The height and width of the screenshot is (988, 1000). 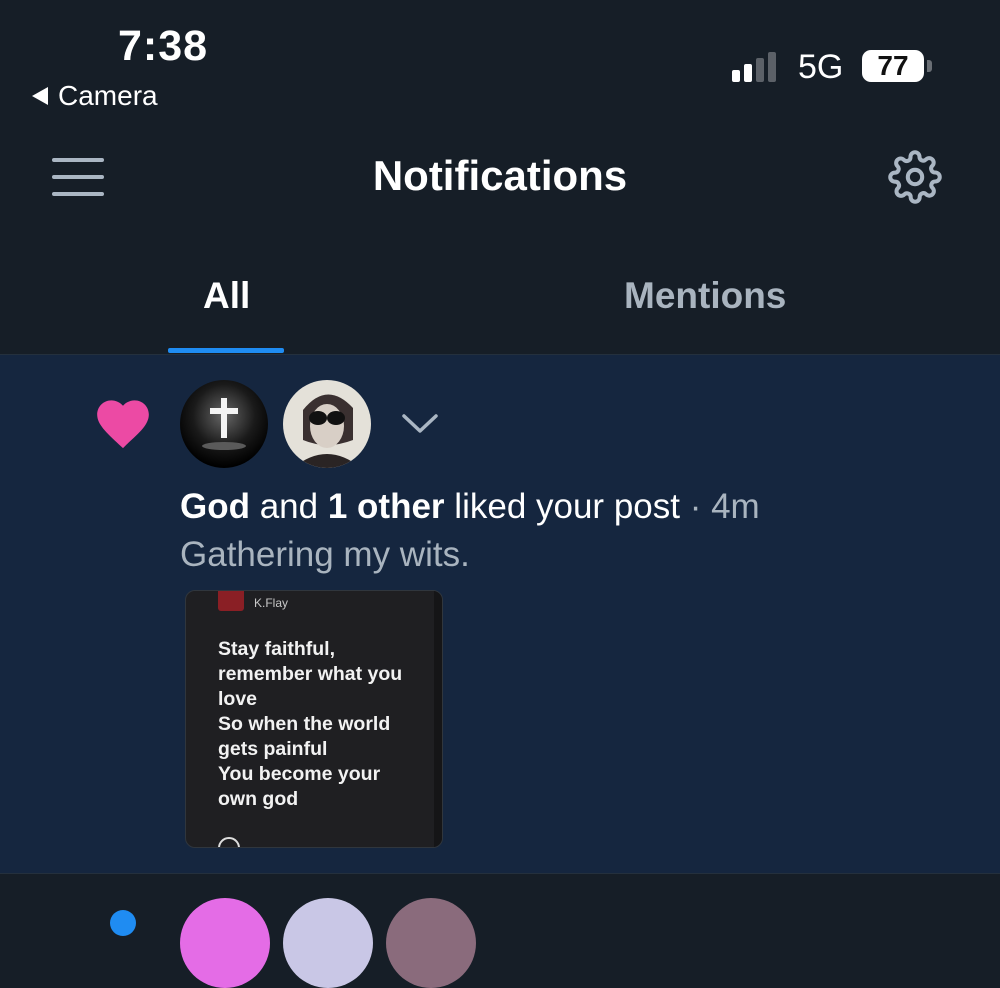 I want to click on spotify-icon, so click(x=229, y=842).